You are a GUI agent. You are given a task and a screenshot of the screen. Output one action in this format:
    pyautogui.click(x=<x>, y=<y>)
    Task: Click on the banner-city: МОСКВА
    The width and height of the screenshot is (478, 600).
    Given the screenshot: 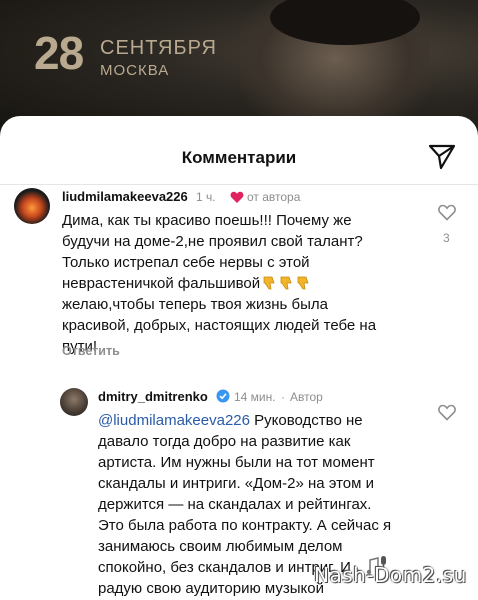 What is the action you would take?
    pyautogui.click(x=135, y=70)
    